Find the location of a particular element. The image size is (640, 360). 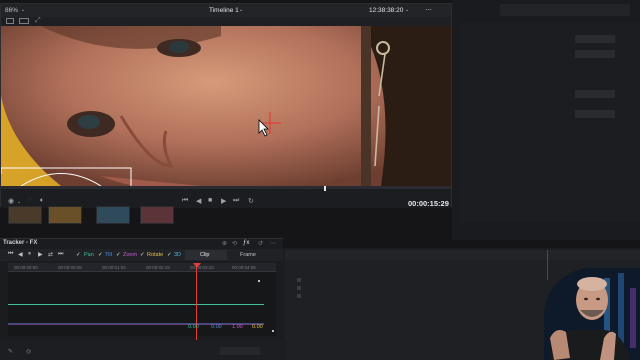

frame-mode-button: Frame is located at coordinates (248, 255).